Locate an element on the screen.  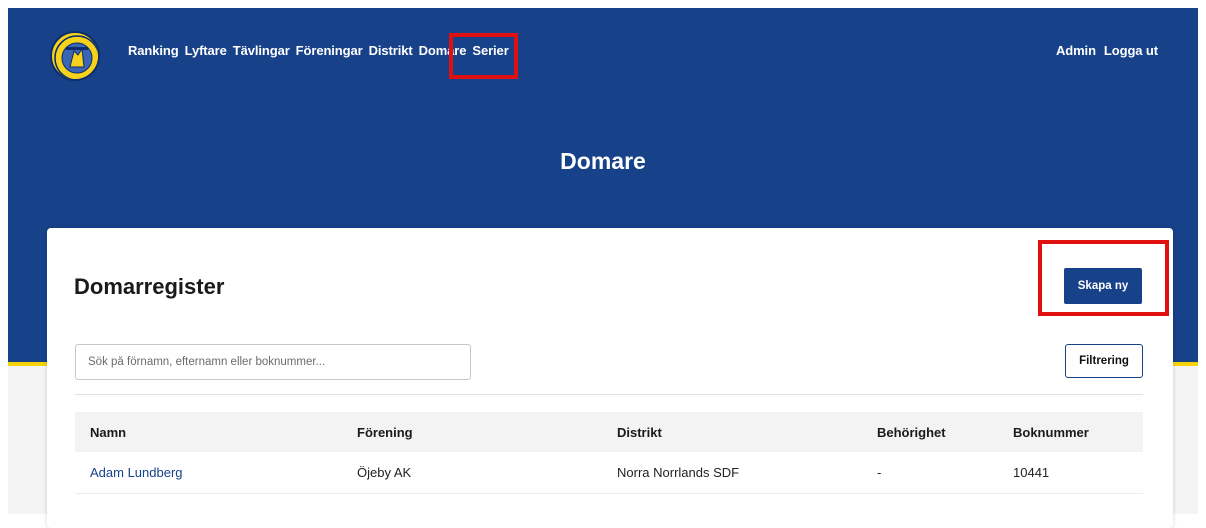
nav-item-ranking: Ranking is located at coordinates (153, 50).